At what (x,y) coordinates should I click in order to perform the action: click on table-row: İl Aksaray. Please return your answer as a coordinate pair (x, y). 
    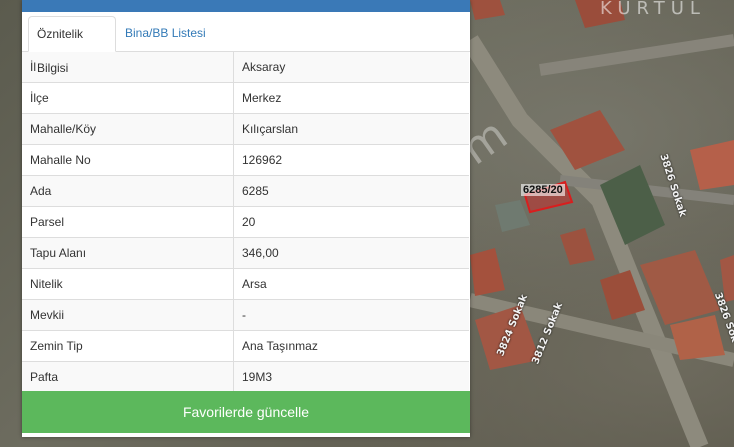
    Looking at the image, I should click on (245, 67).